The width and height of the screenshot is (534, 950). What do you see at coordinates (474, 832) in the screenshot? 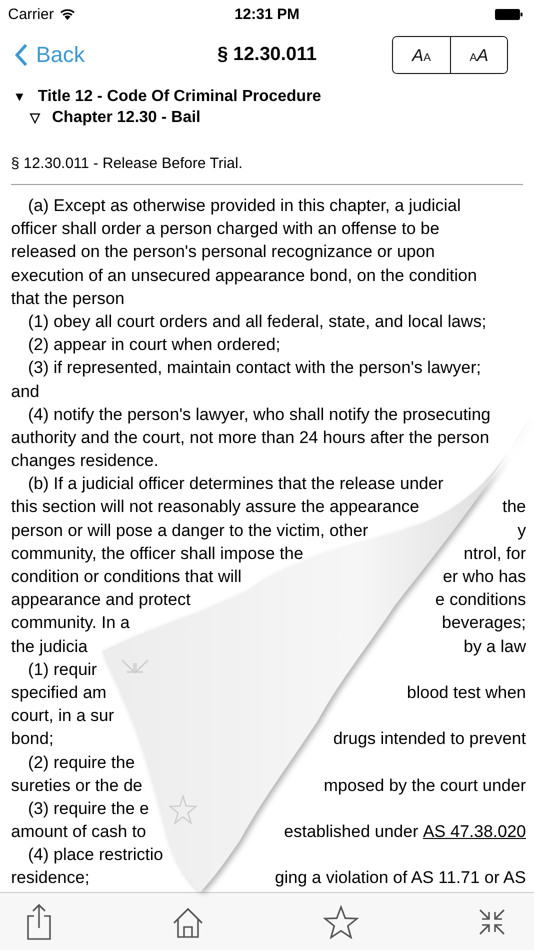
I see `statute-link: AS 47.38.020` at bounding box center [474, 832].